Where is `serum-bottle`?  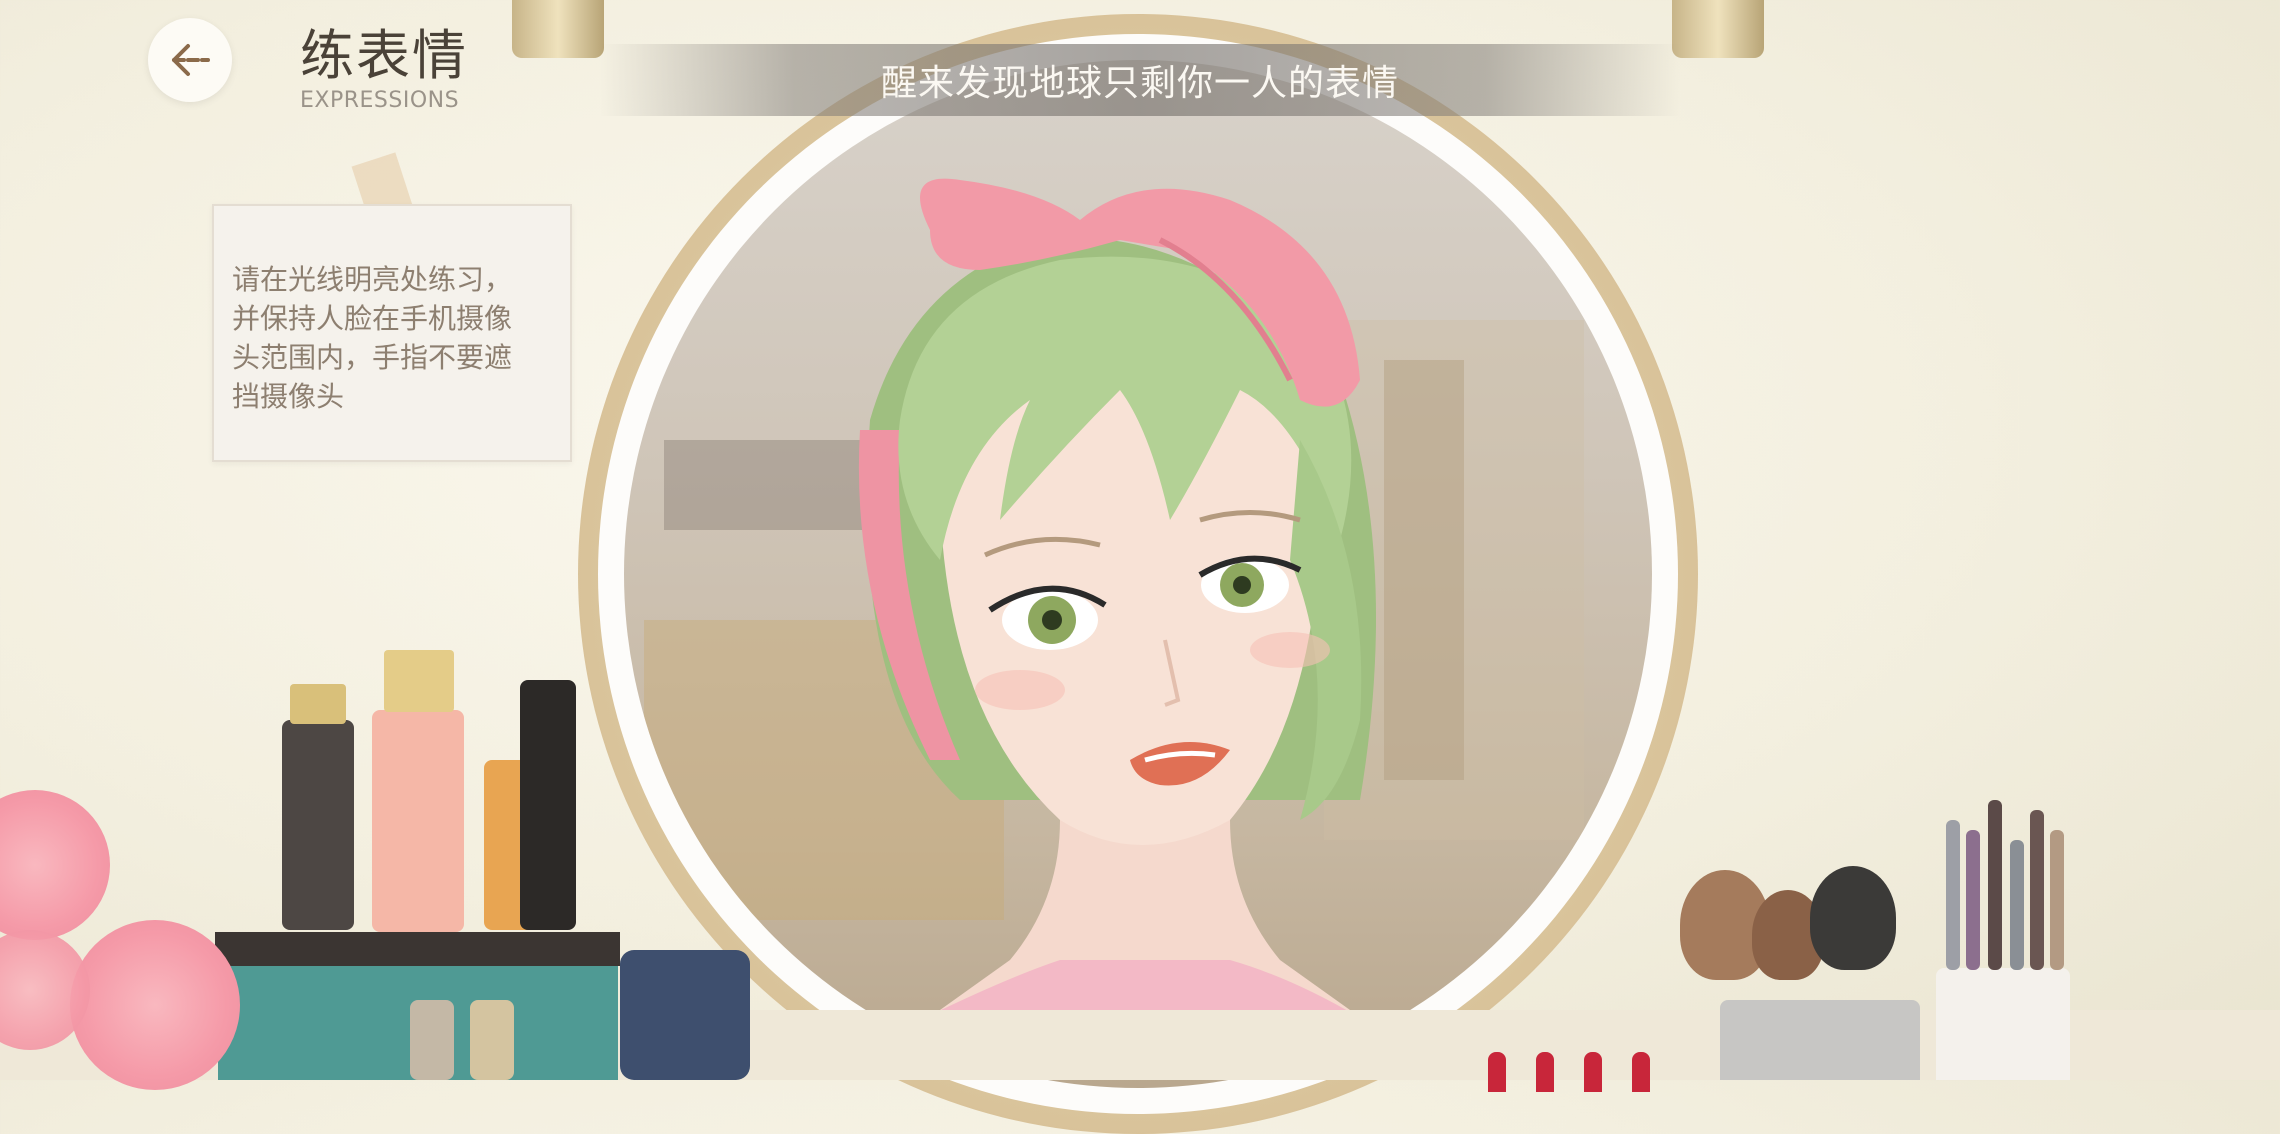 serum-bottle is located at coordinates (318, 825).